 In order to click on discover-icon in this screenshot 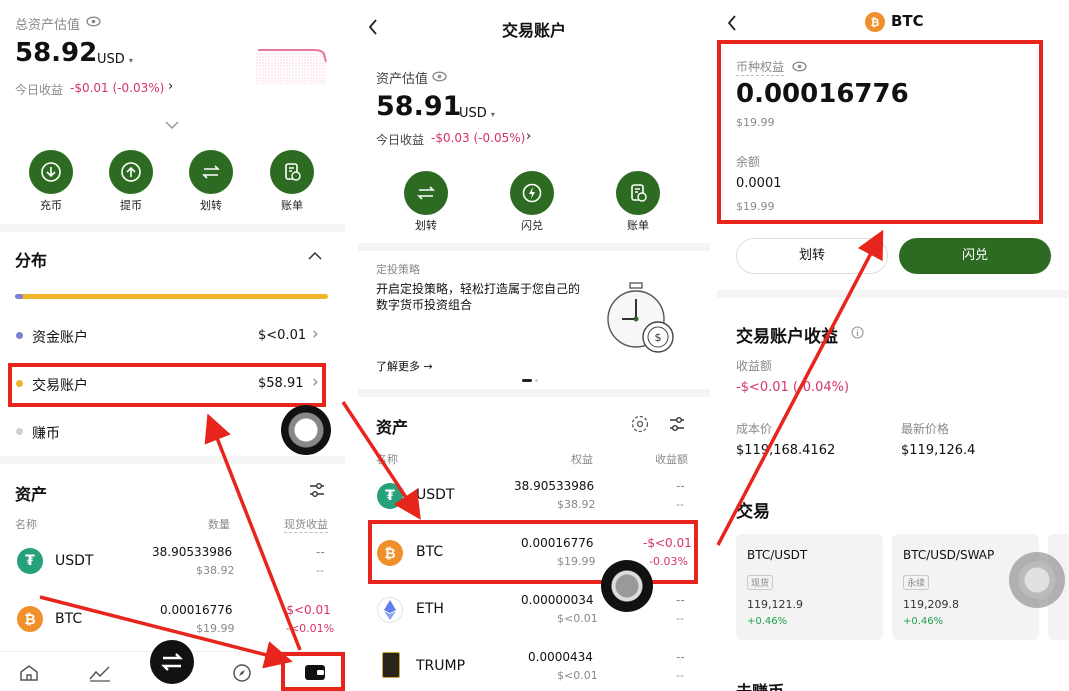, I will do `click(242, 673)`.